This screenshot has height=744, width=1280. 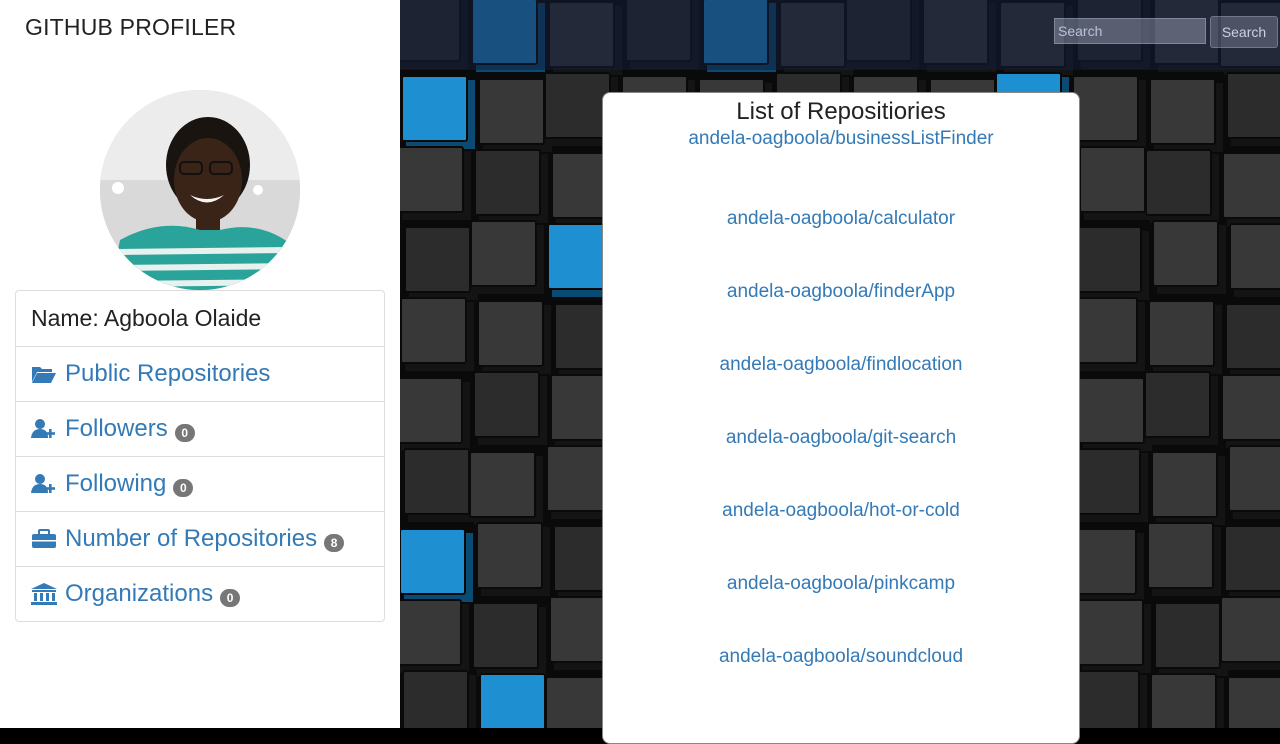 I want to click on number-of-repositories-link: Number of Repositories 8, so click(x=200, y=538).